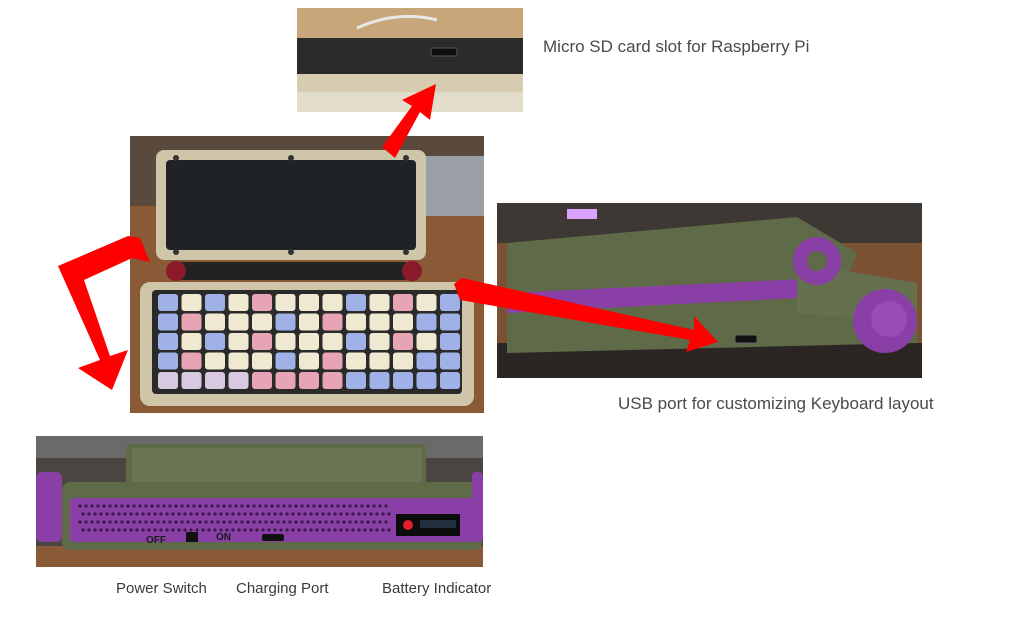 Image resolution: width=1020 pixels, height=623 pixels. Describe the element at coordinates (409, 121) in the screenshot. I see `arrow-to-sd-slot-icon` at that location.